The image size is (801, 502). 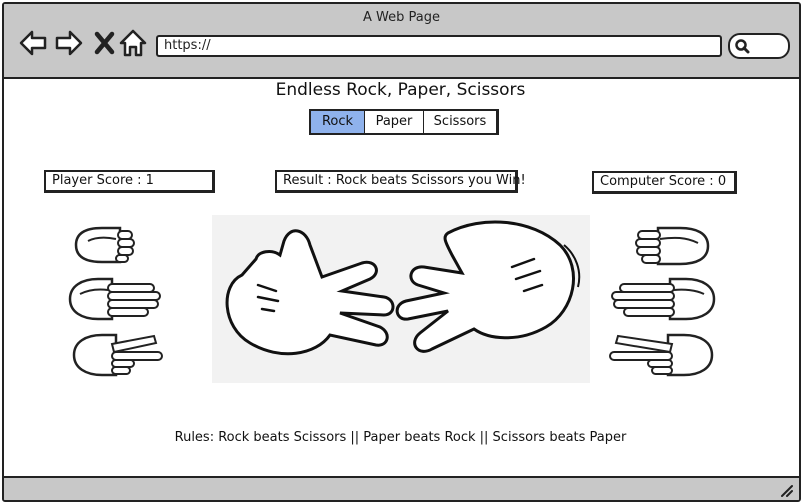 What do you see at coordinates (460, 122) in the screenshot?
I see `scissors-button: Scissors` at bounding box center [460, 122].